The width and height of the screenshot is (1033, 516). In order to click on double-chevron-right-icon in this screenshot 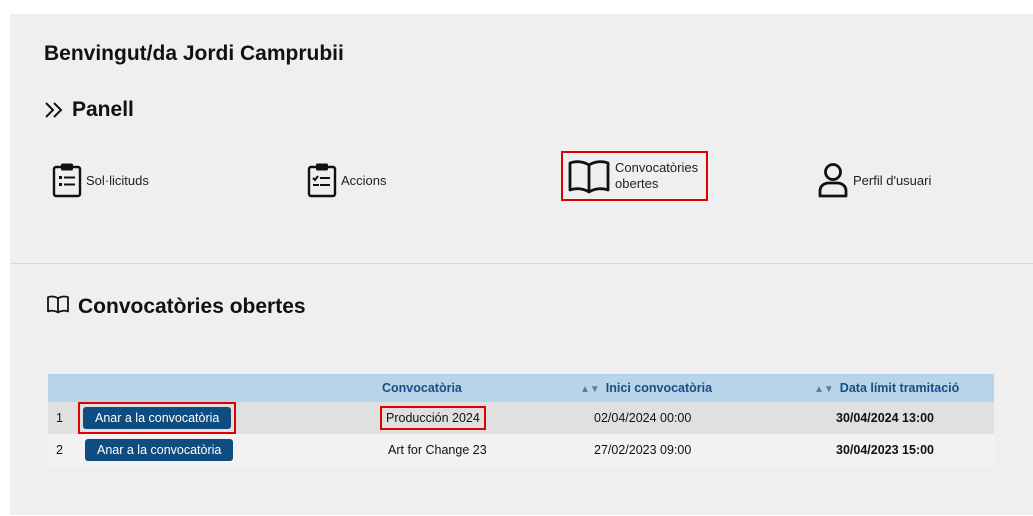, I will do `click(55, 110)`.